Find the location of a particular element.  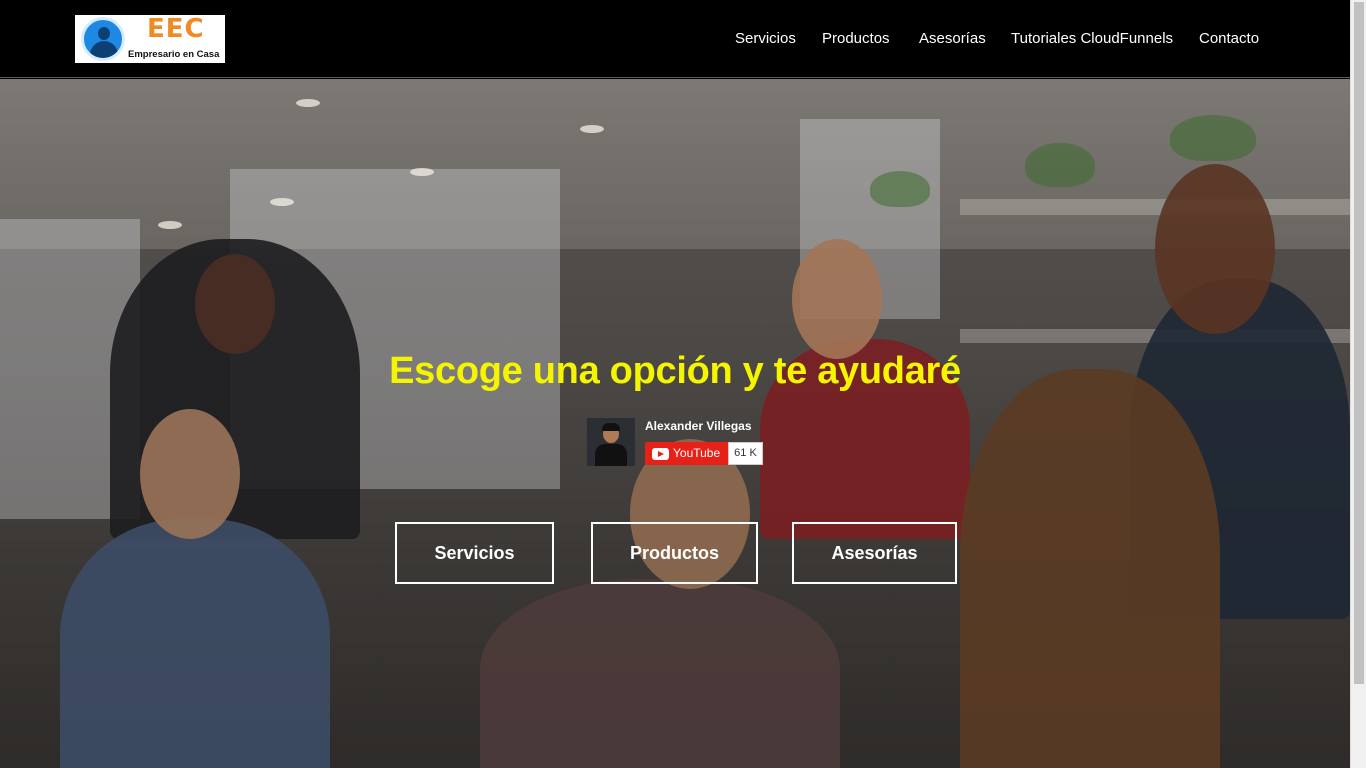

channel-name: Alexander Villegas is located at coordinates (698, 426).